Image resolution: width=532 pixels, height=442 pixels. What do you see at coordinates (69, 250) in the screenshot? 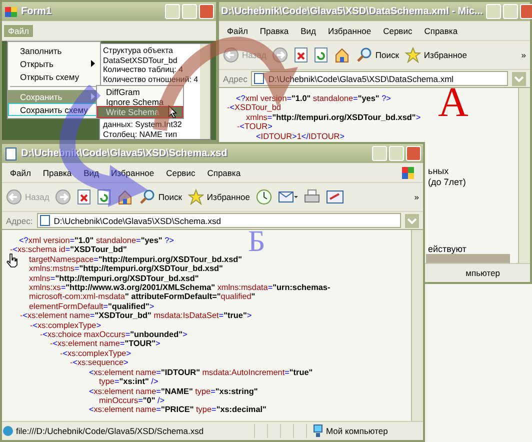
I see `xml-line: -<xs:schema id="XSDTour_bd"` at bounding box center [69, 250].